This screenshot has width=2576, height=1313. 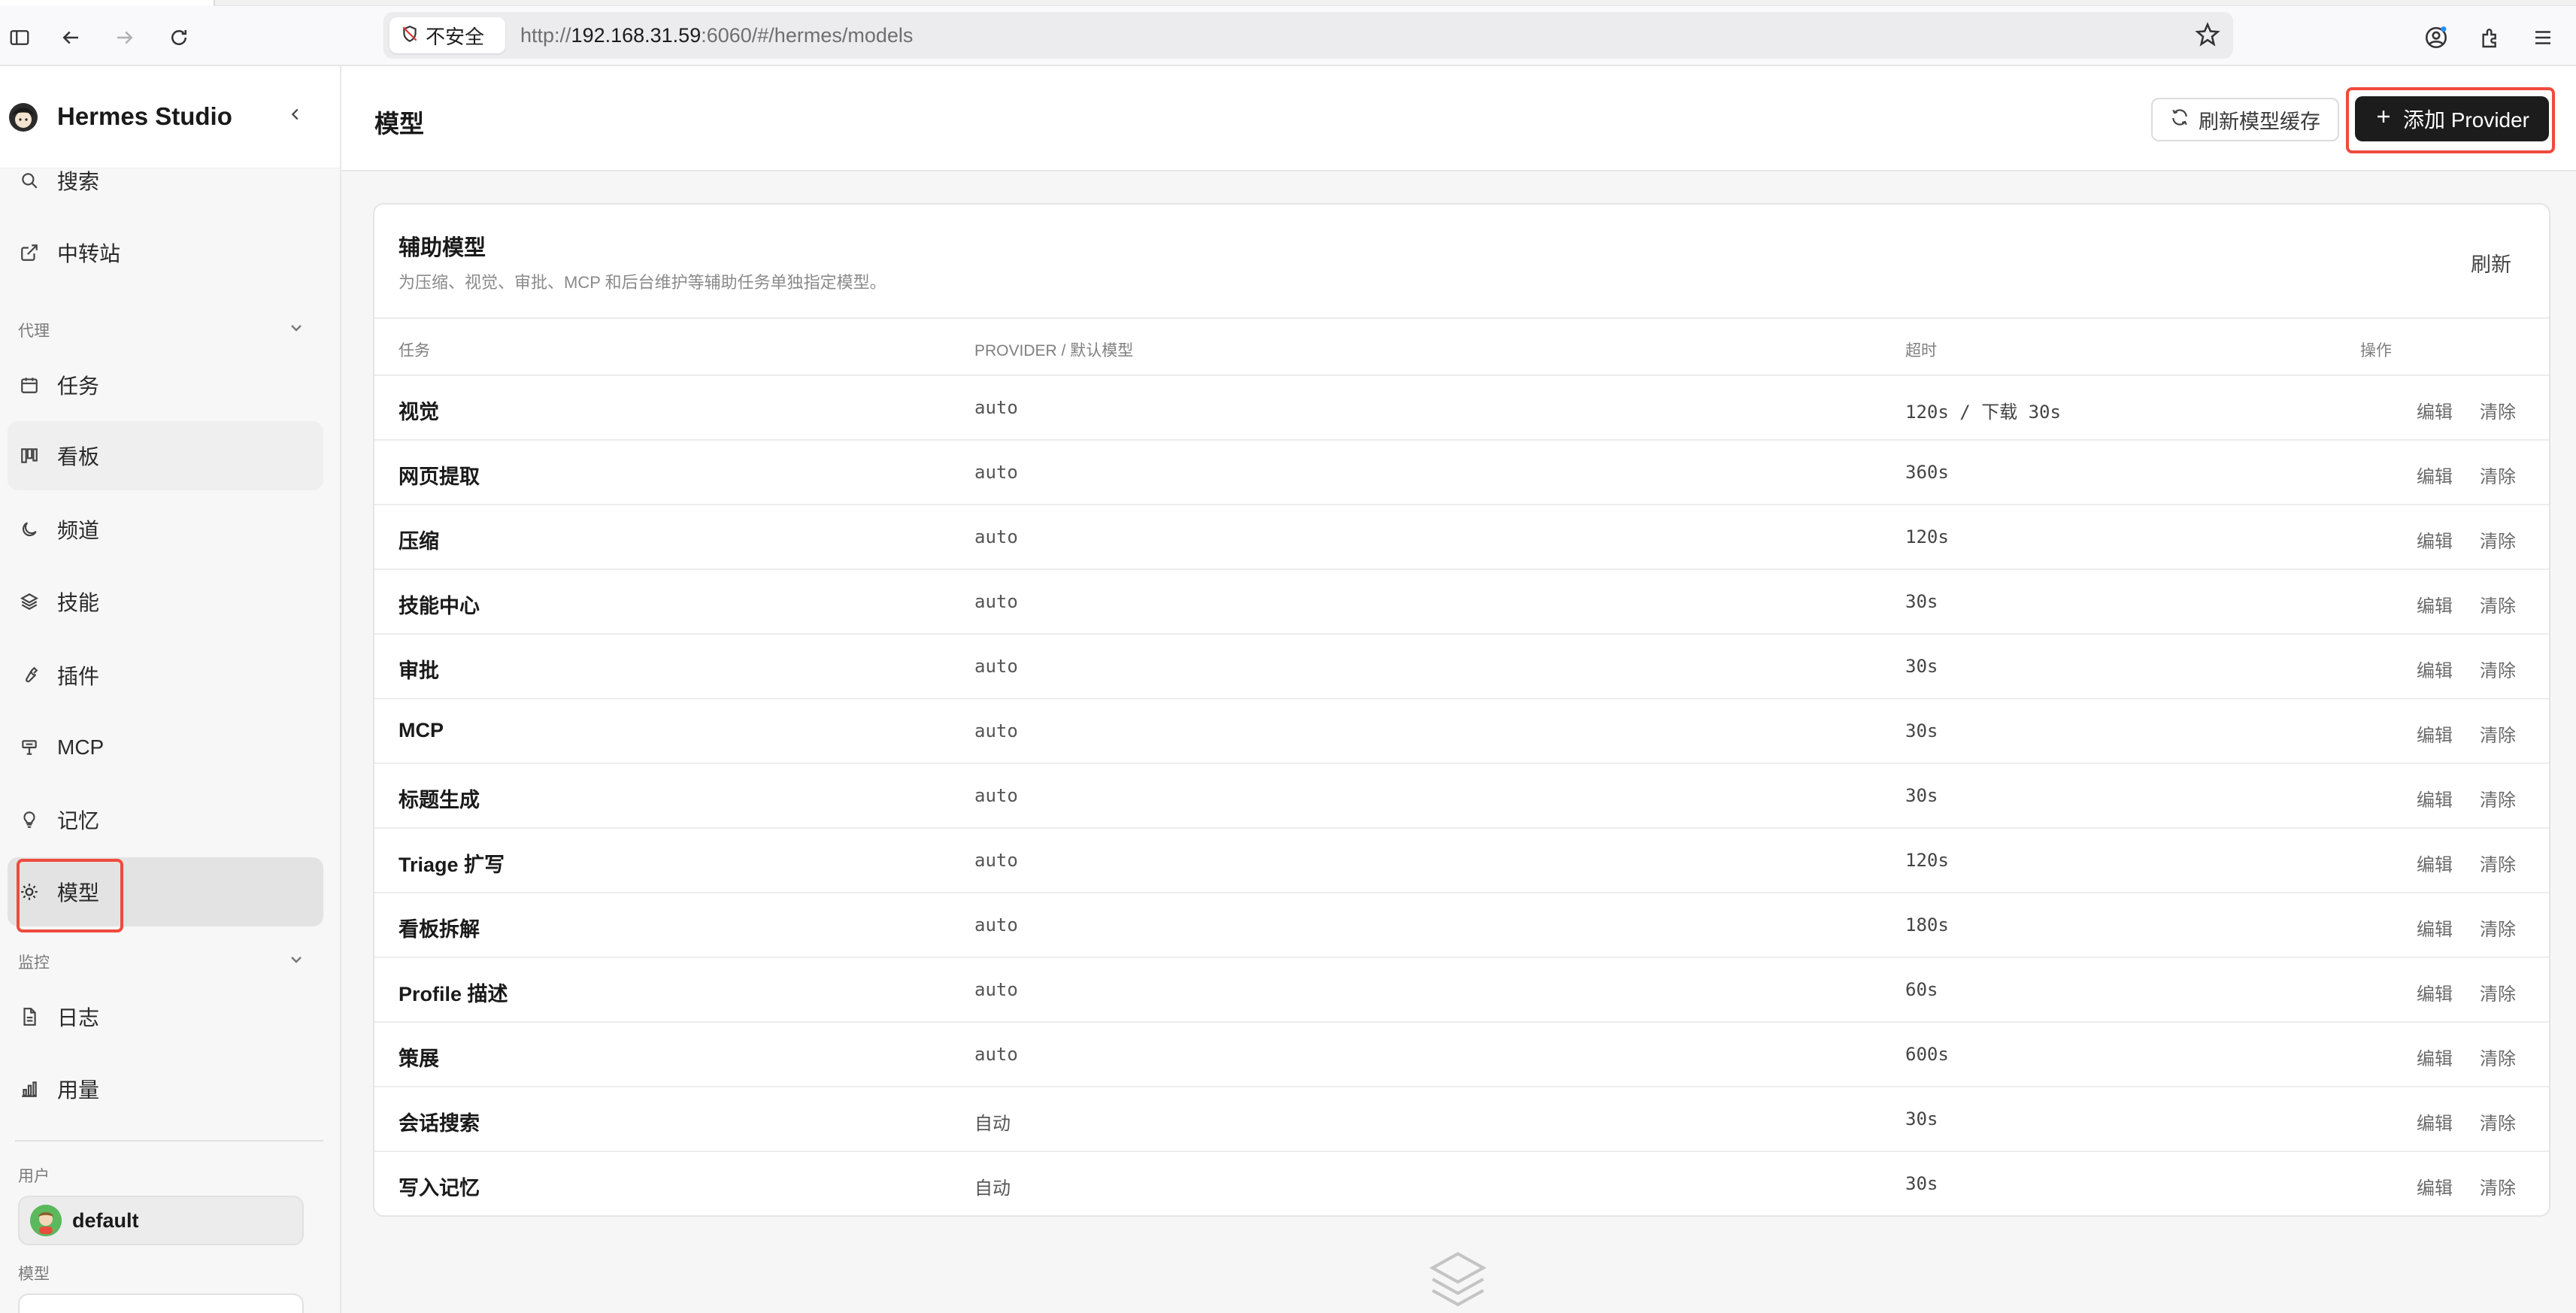 What do you see at coordinates (78, 820) in the screenshot?
I see `sidebar-item-label: 记忆` at bounding box center [78, 820].